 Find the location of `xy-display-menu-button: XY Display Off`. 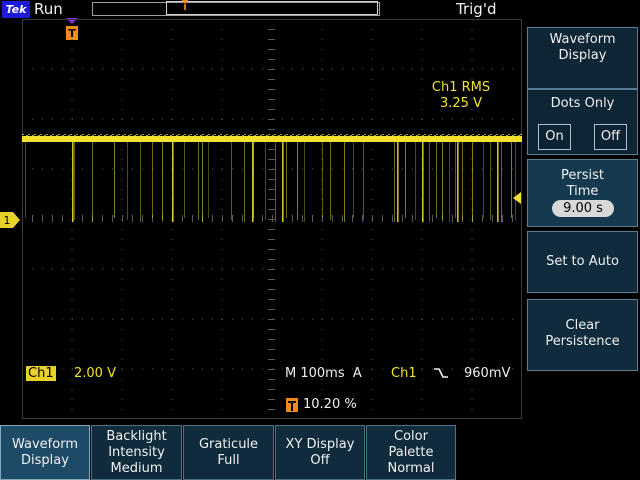

xy-display-menu-button: XY Display Off is located at coordinates (320, 452).